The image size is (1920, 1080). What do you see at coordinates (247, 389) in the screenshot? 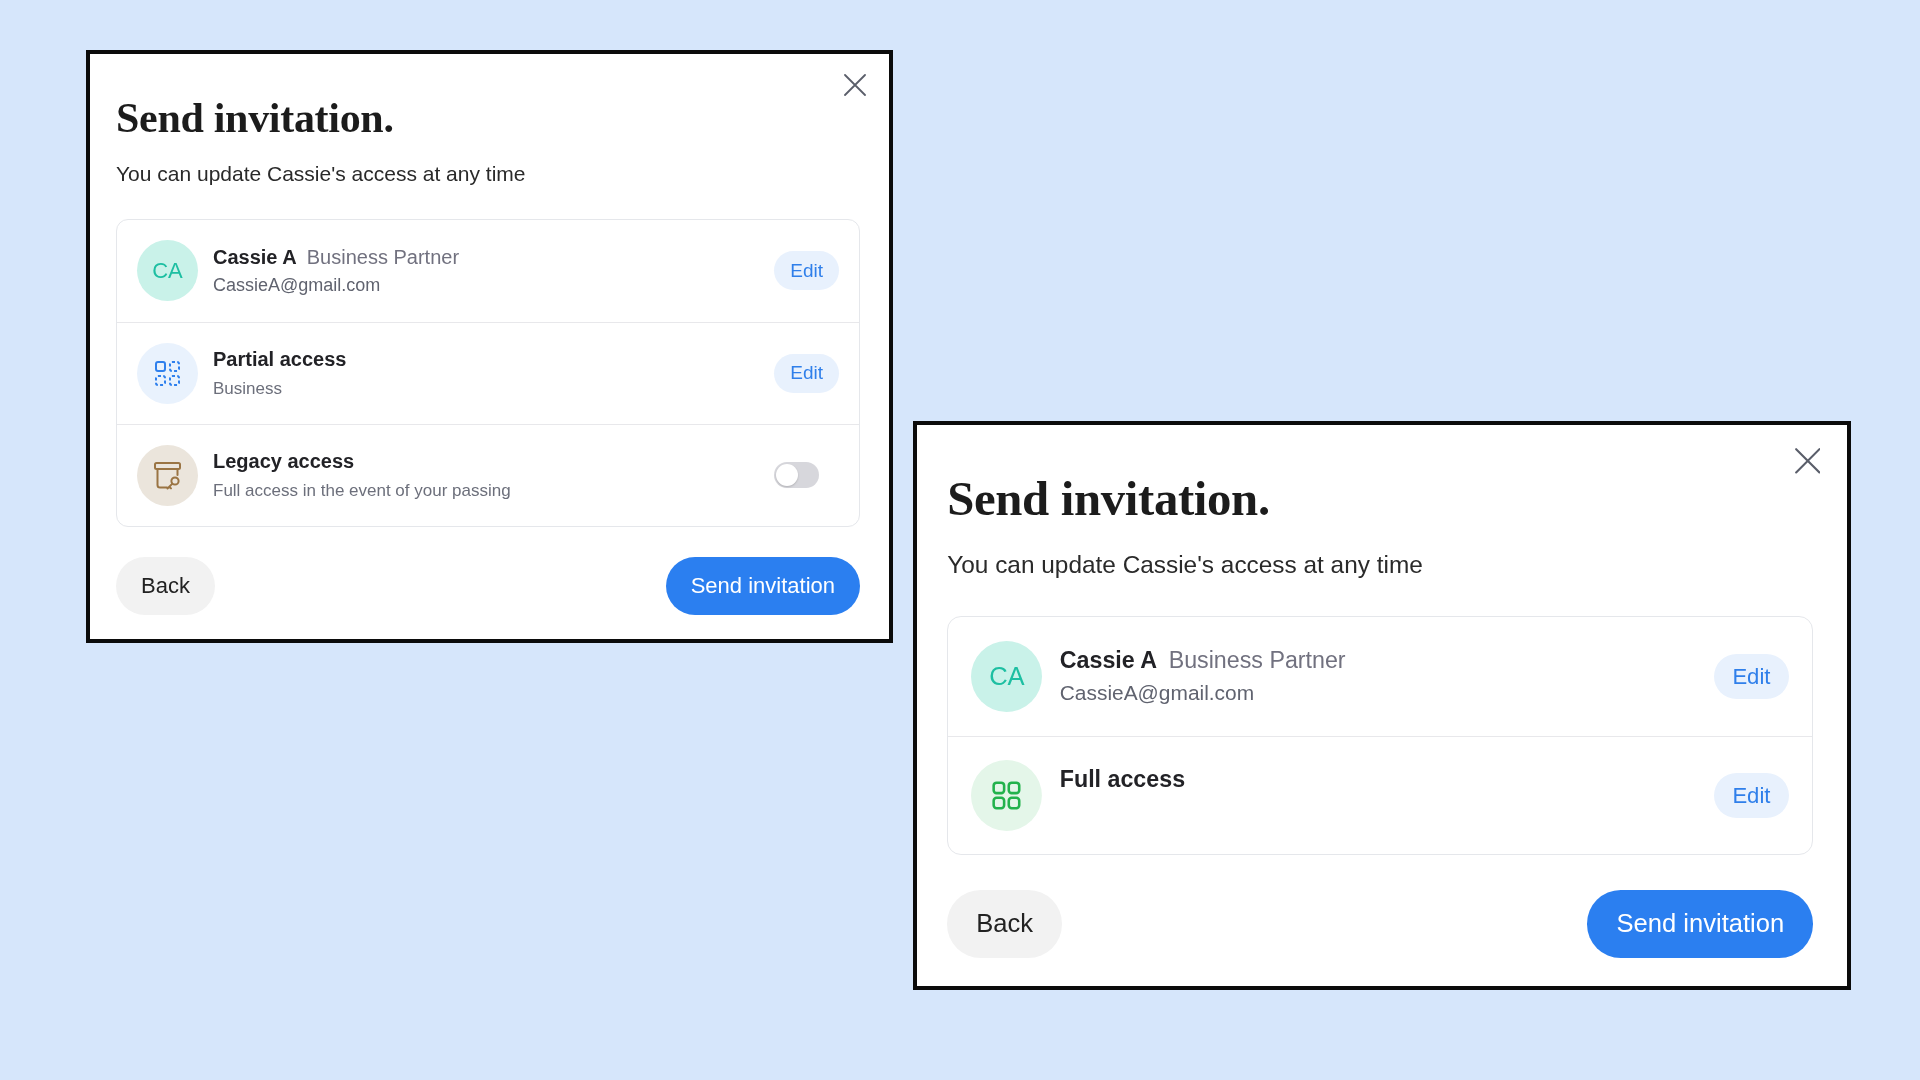
I see `access-description: Business` at bounding box center [247, 389].